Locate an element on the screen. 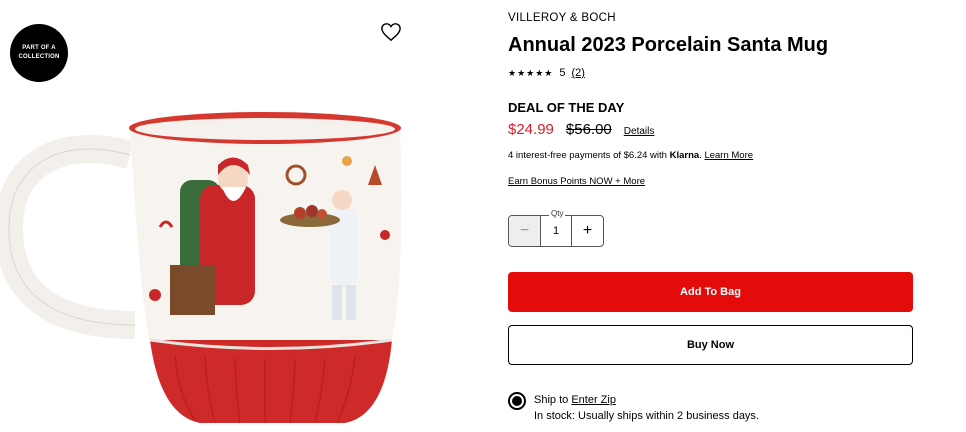 Image resolution: width=966 pixels, height=432 pixels. buy-now-button: Buy Now is located at coordinates (710, 345).